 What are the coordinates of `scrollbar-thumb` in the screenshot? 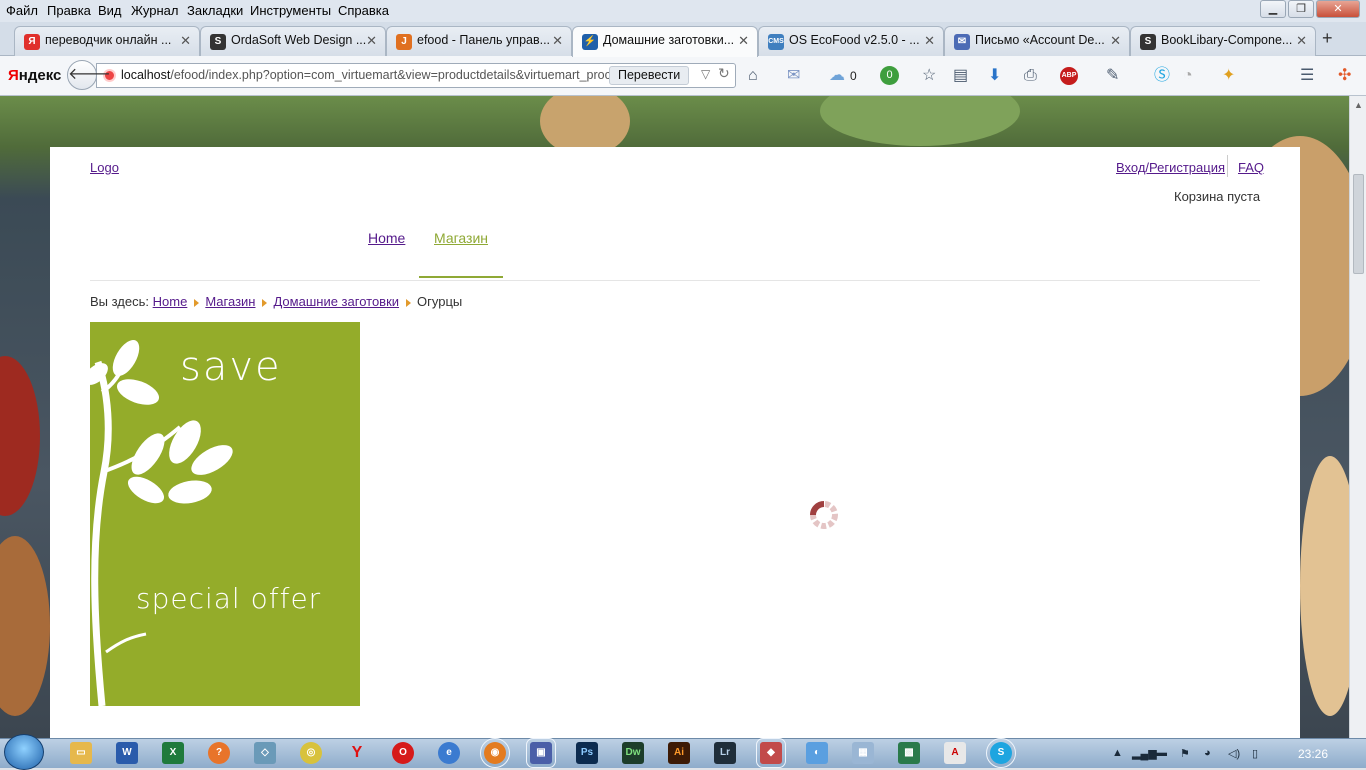 It's located at (1358, 224).